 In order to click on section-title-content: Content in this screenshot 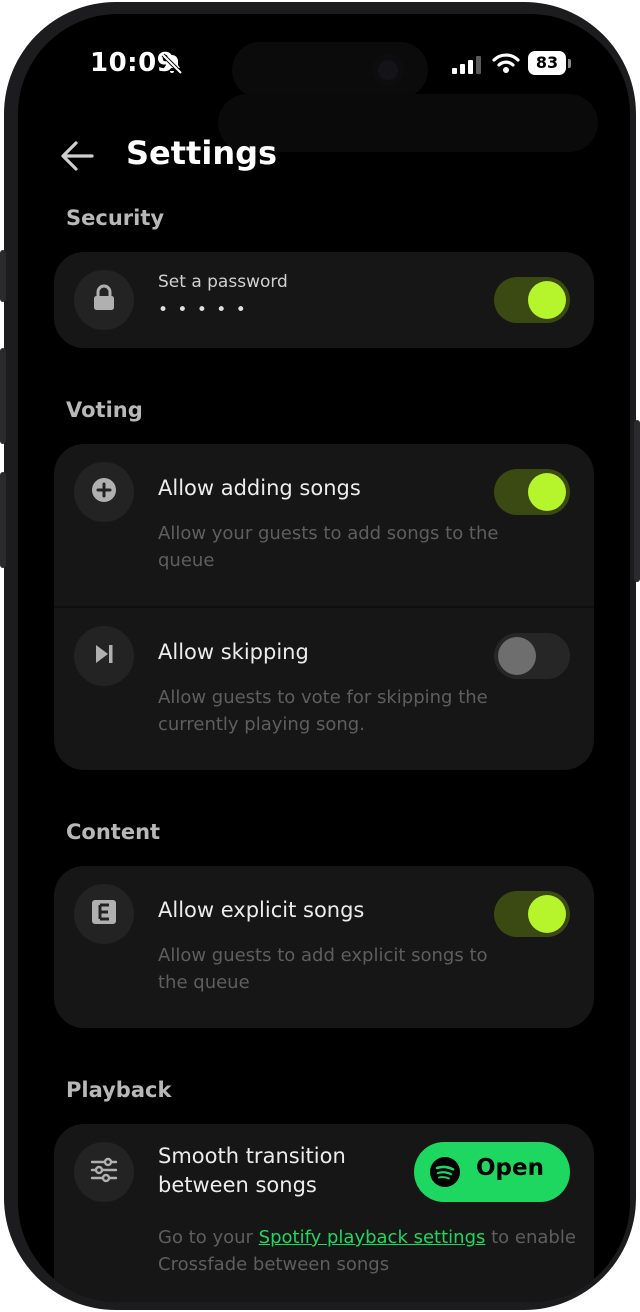, I will do `click(113, 832)`.